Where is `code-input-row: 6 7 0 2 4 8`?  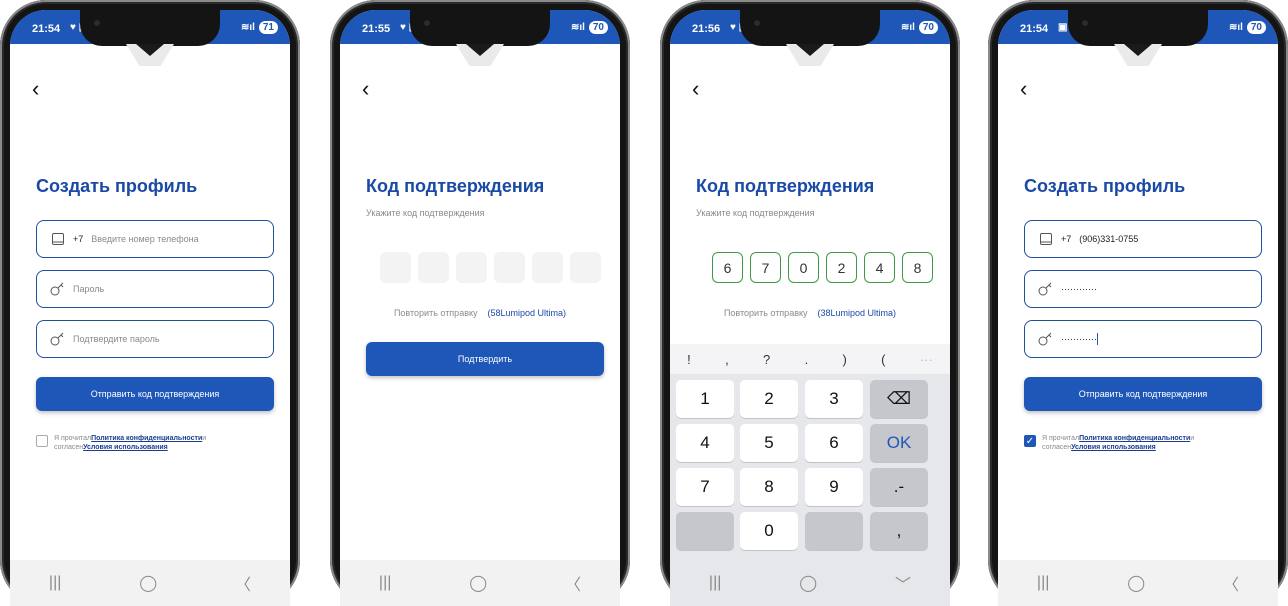 code-input-row: 6 7 0 2 4 8 is located at coordinates (822, 267).